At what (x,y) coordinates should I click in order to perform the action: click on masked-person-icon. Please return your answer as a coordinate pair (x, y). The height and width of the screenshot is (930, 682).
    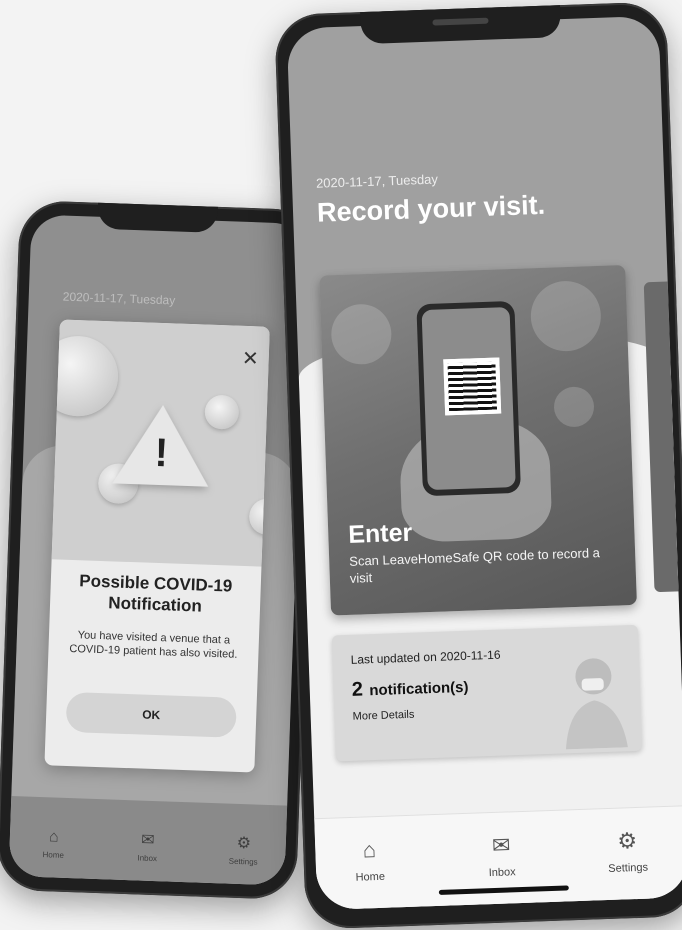
    Looking at the image, I should click on (596, 704).